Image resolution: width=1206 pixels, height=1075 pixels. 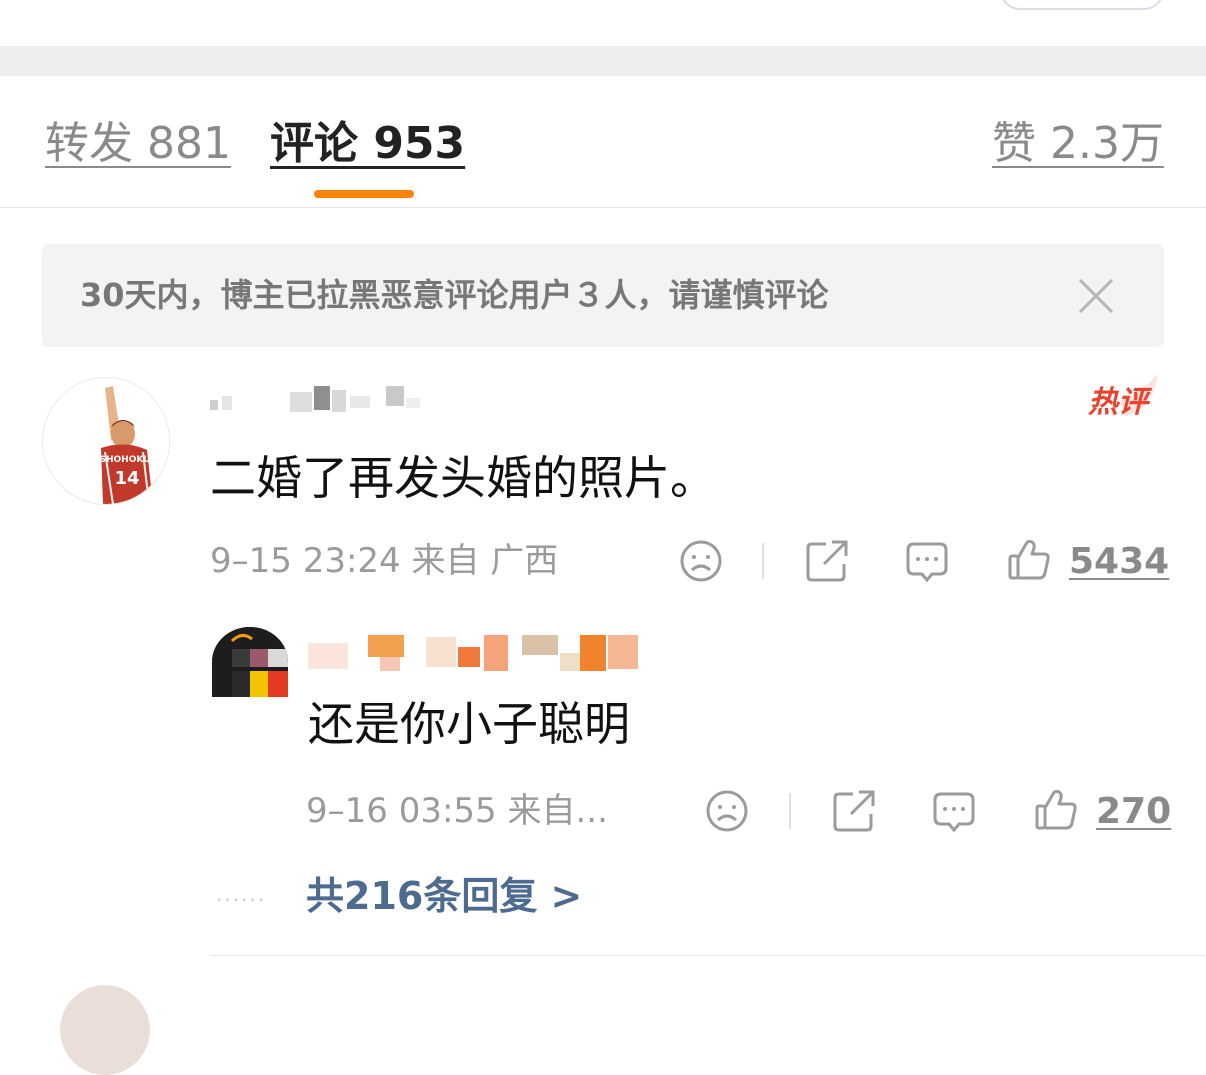 I want to click on reply-text: 还是你小子聪明, so click(x=469, y=724).